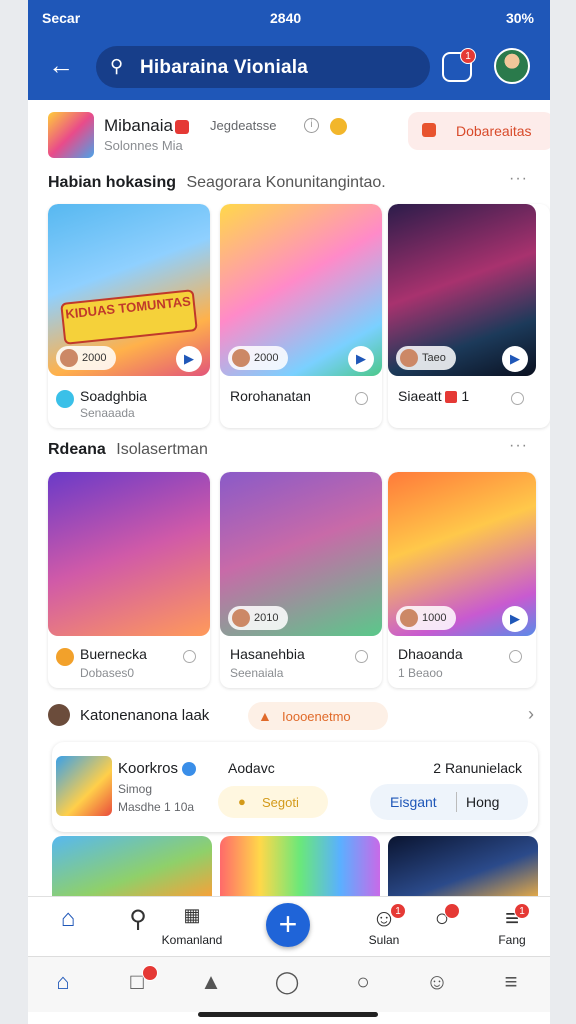 The width and height of the screenshot is (576, 1024). I want to click on card-subtitle: Dobases0, so click(107, 673).